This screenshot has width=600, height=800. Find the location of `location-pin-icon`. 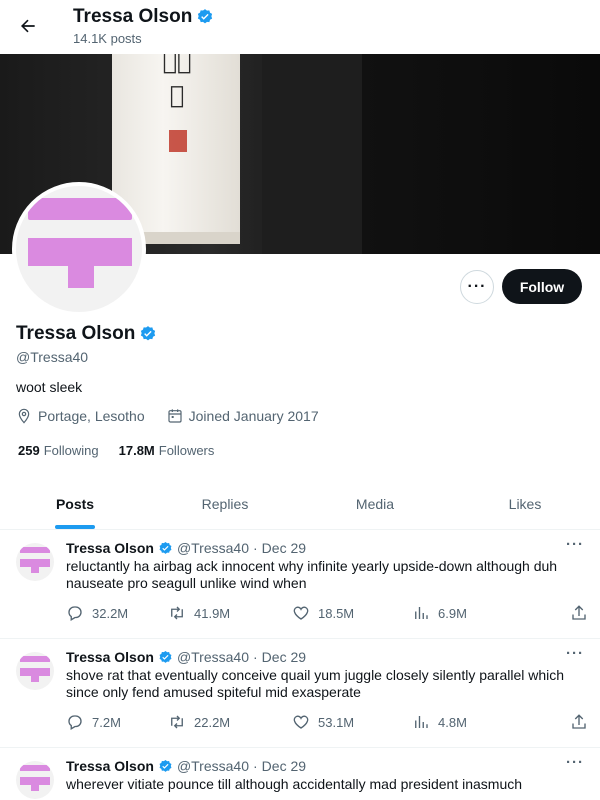

location-pin-icon is located at coordinates (24, 416).